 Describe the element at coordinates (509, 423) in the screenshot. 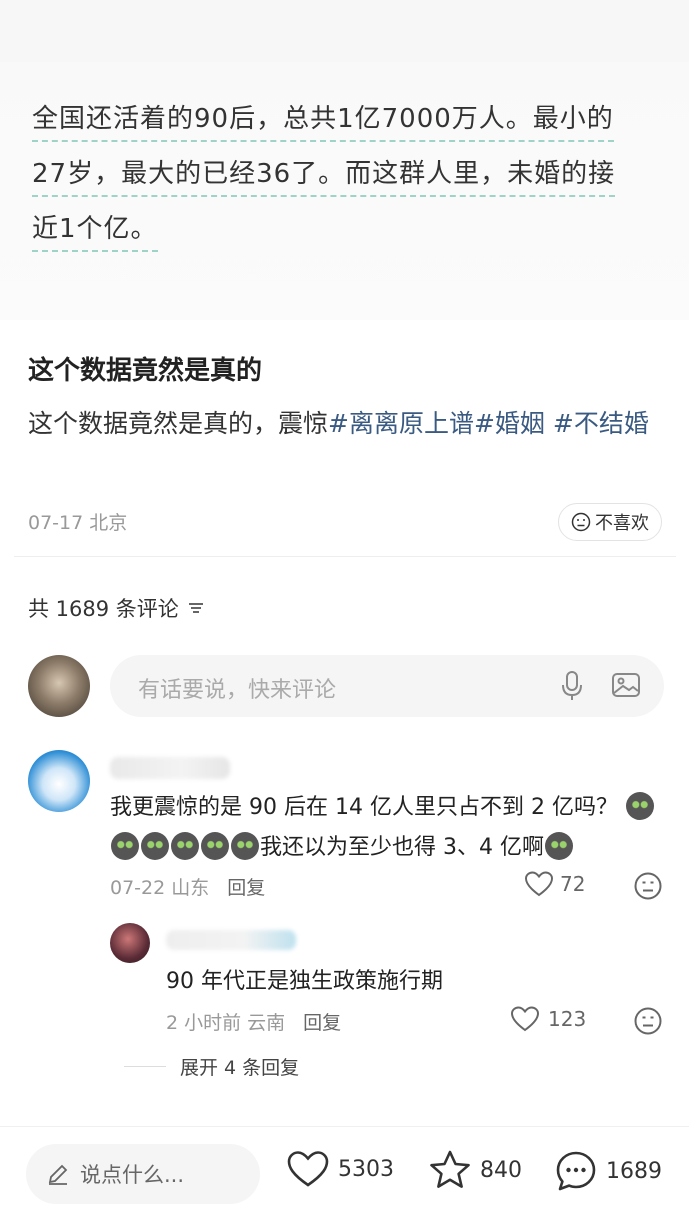

I see `tag-marriage: #婚姻` at that location.